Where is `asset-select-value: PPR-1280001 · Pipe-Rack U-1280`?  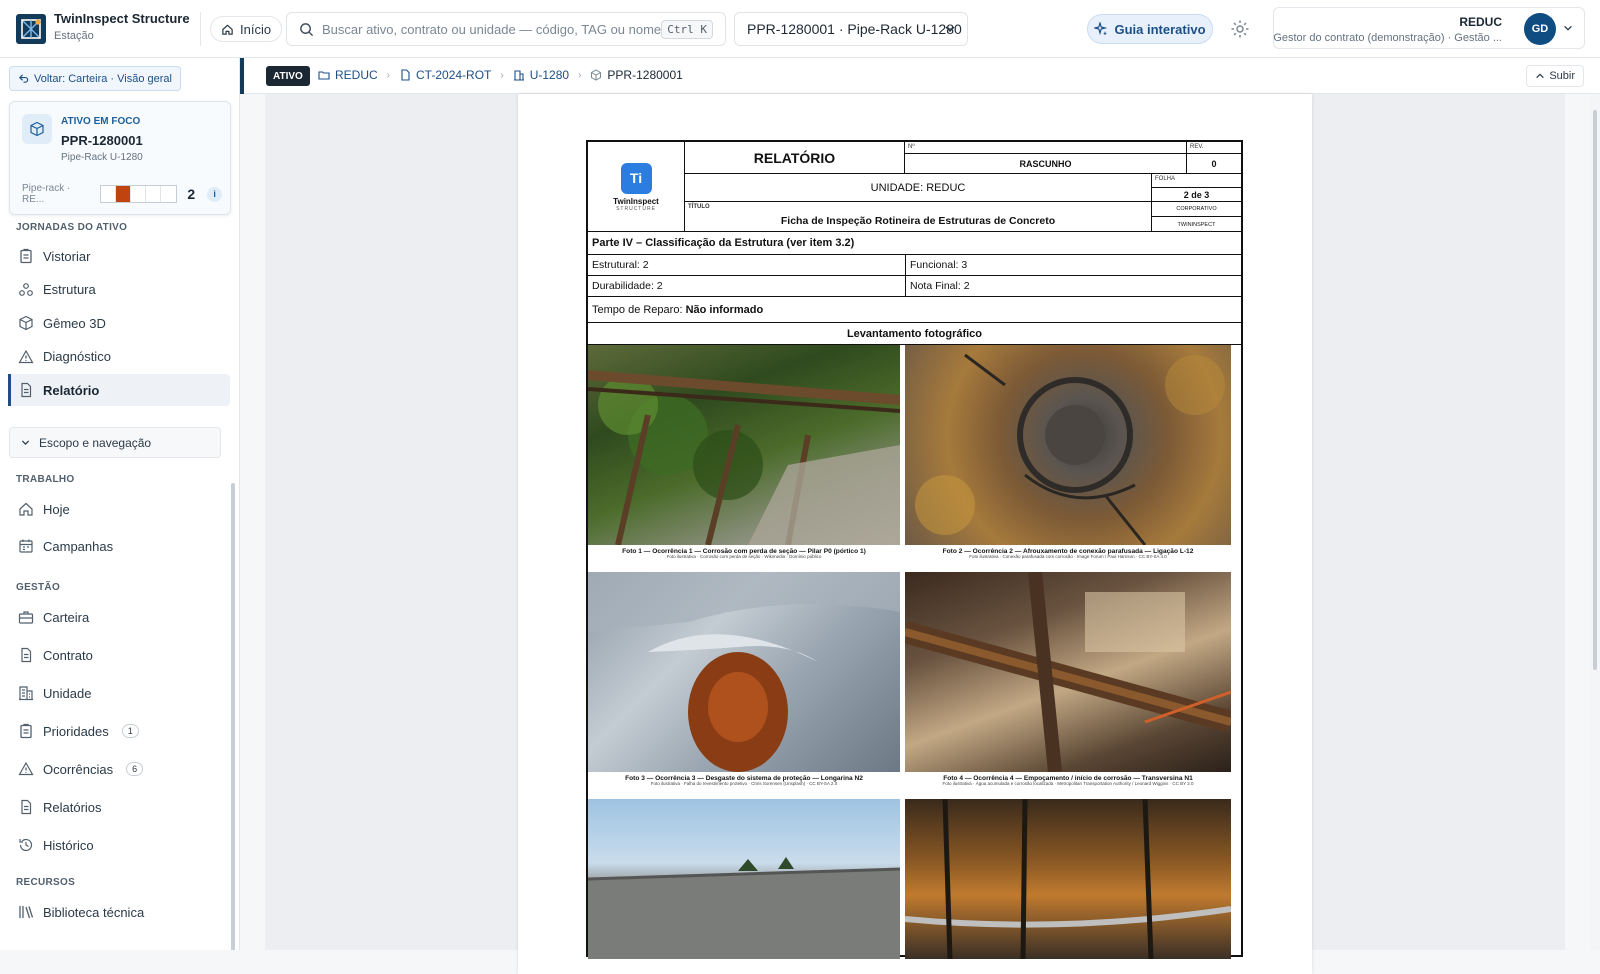
asset-select-value: PPR-1280001 · Pipe-Rack U-1280 is located at coordinates (854, 29).